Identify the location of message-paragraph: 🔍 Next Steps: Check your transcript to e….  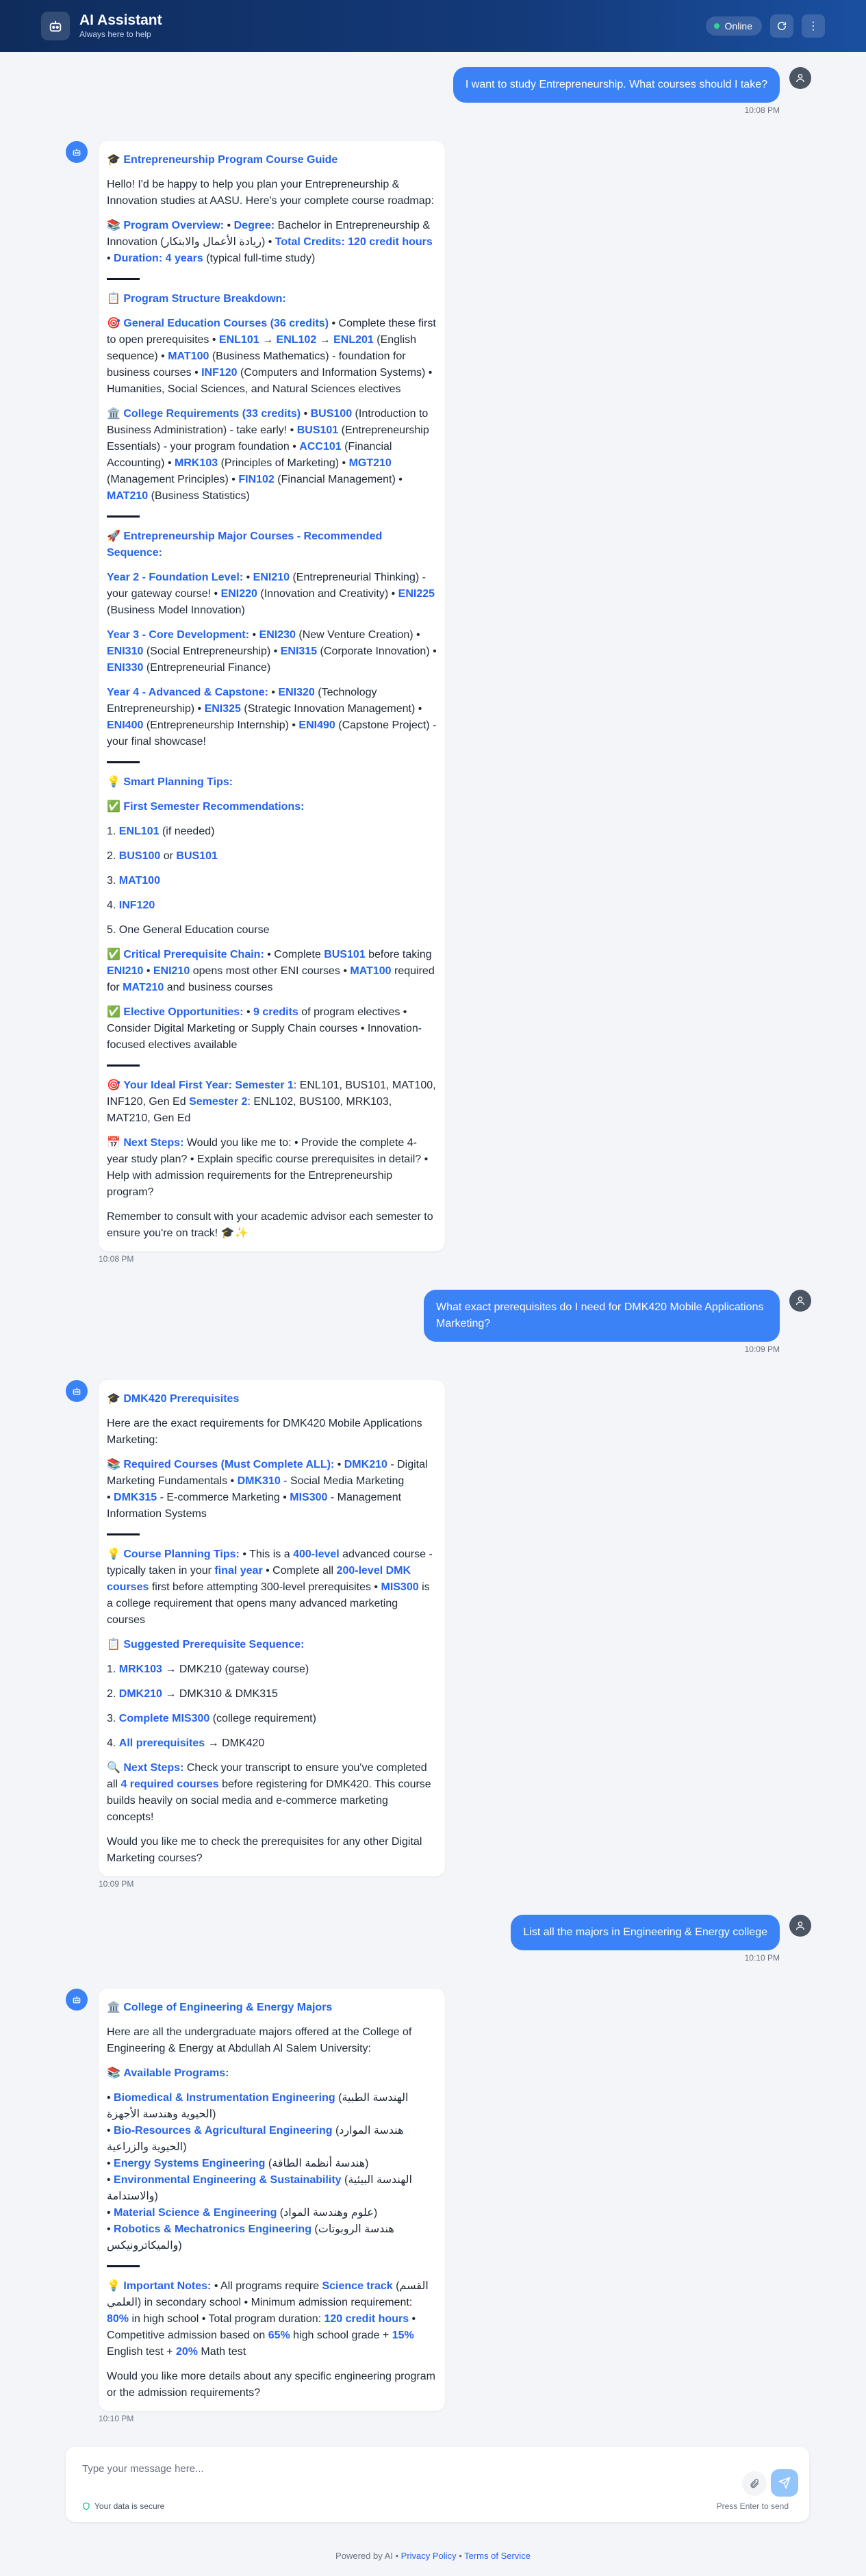
(272, 1793).